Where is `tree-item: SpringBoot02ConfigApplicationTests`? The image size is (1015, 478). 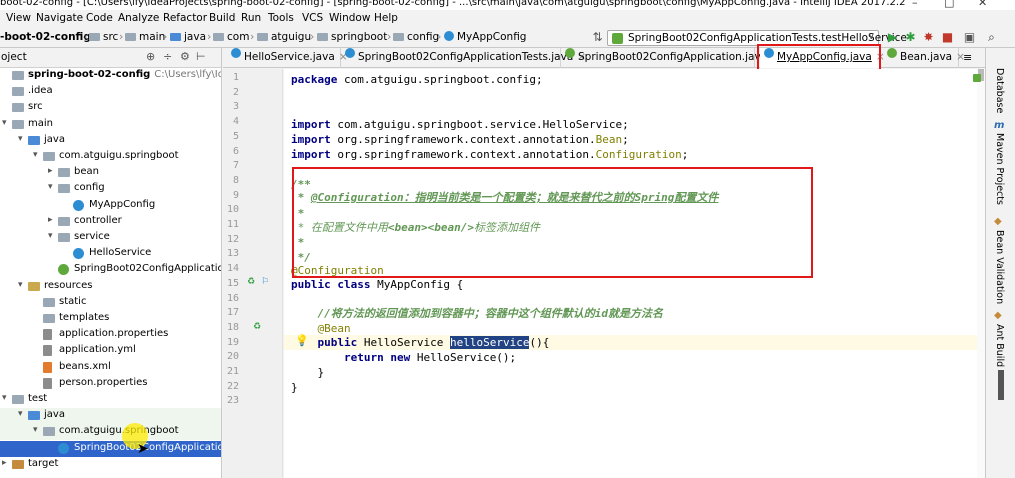
tree-item: SpringBoot02ConfigApplicationTests is located at coordinates (110, 448).